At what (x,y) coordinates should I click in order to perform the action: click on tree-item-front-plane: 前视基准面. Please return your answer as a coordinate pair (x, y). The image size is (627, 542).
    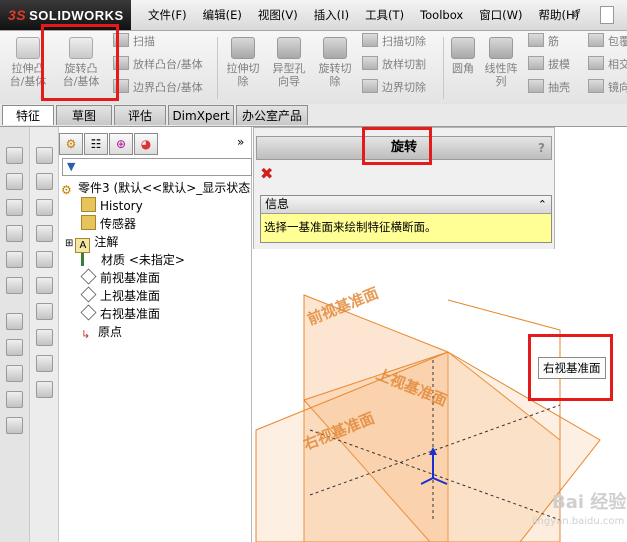
    Looking at the image, I should click on (120, 277).